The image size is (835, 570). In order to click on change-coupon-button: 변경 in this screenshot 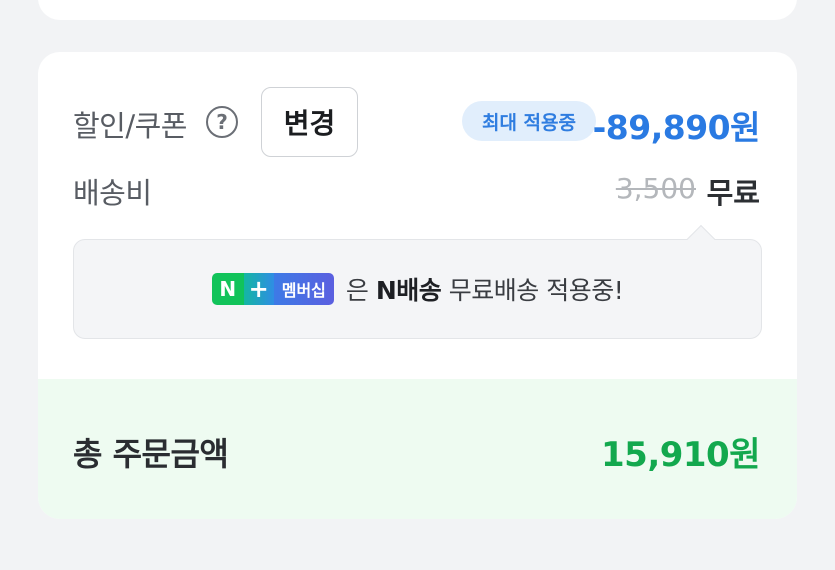, I will do `click(309, 122)`.